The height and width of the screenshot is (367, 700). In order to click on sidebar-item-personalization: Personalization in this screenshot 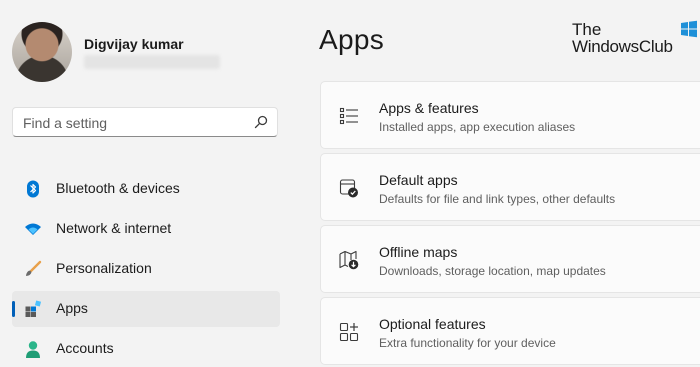, I will do `click(146, 269)`.